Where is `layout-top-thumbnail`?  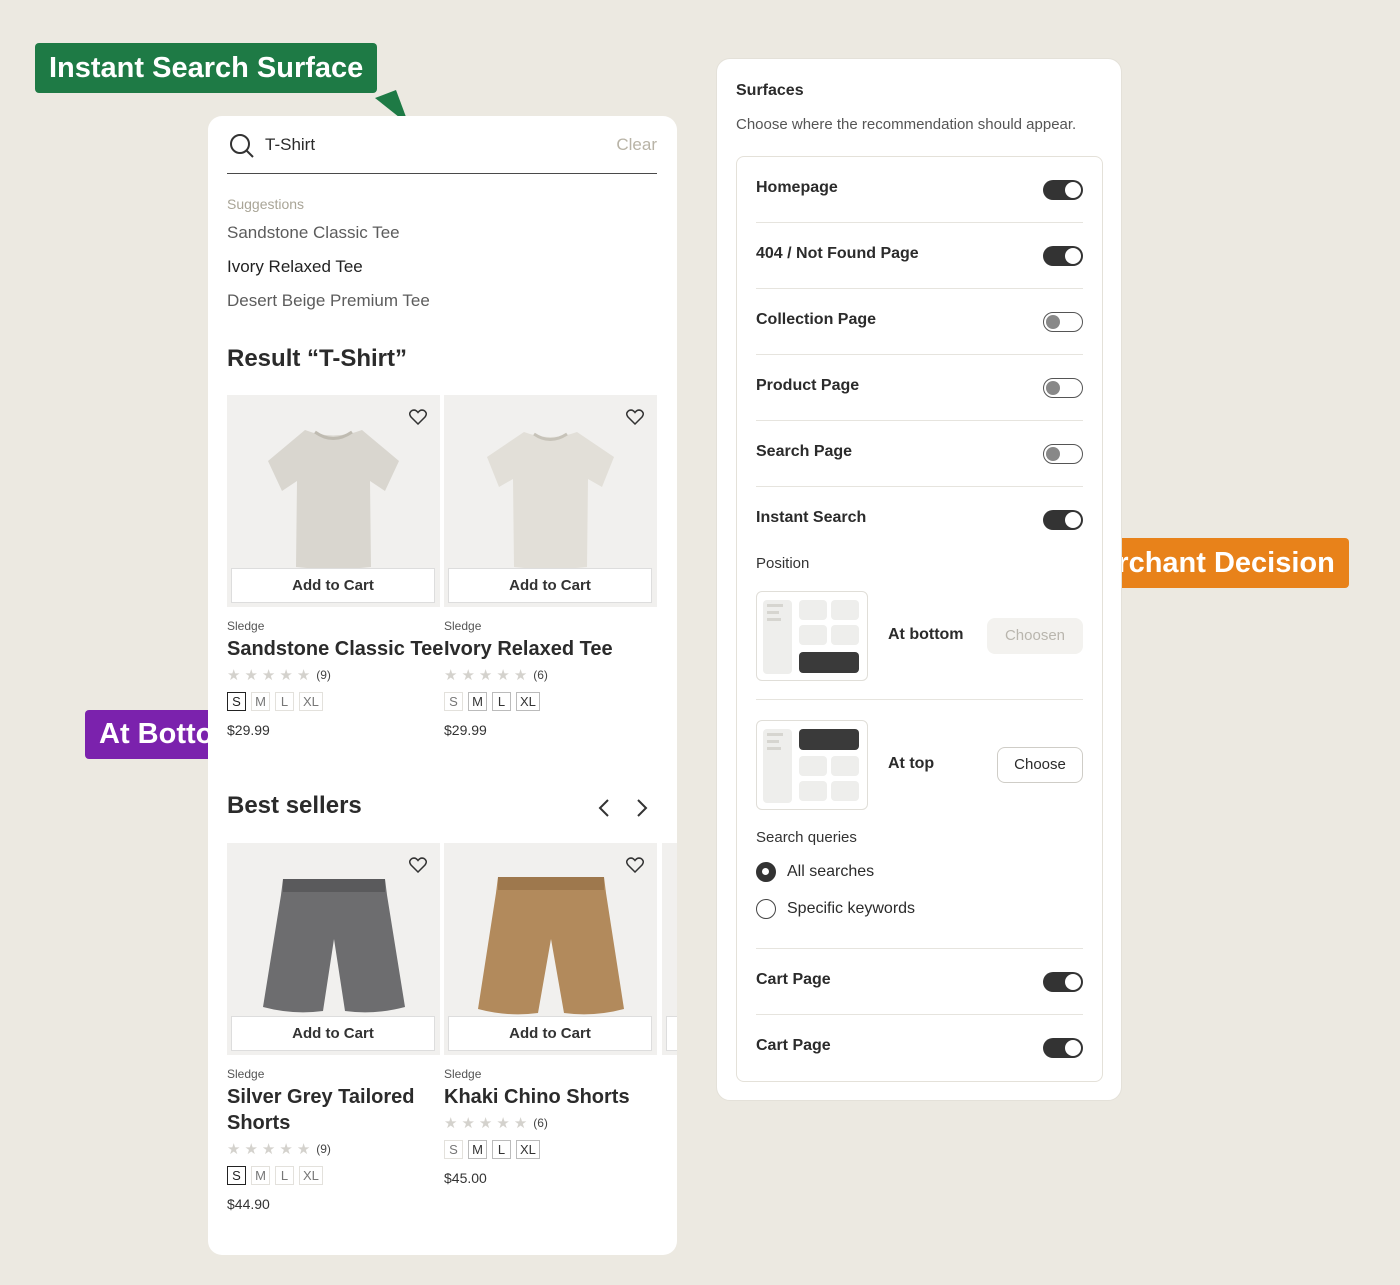 layout-top-thumbnail is located at coordinates (812, 765).